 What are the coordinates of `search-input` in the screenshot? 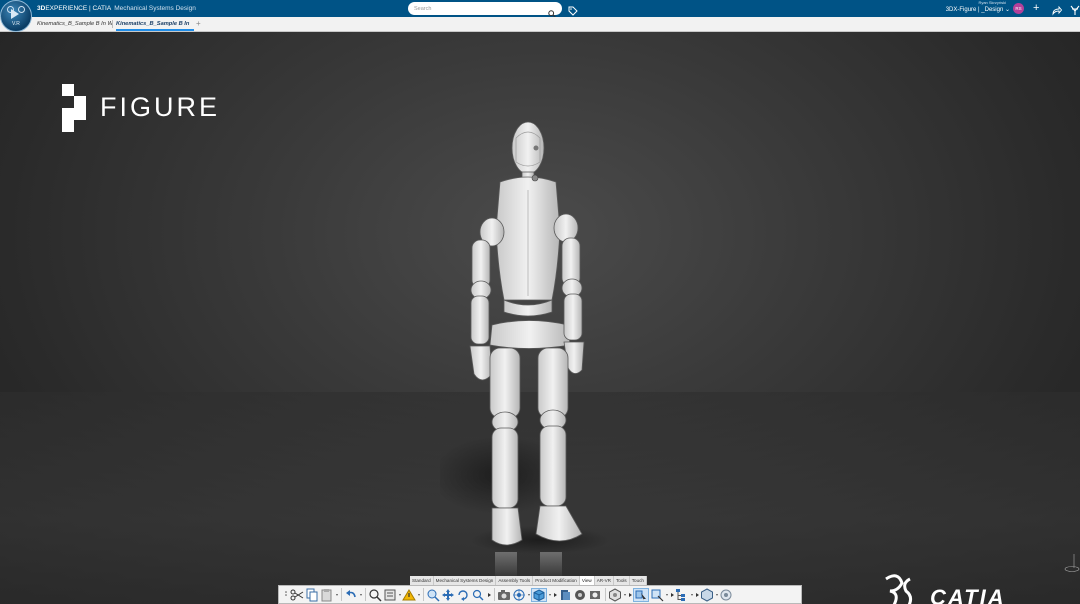 It's located at (479, 8).